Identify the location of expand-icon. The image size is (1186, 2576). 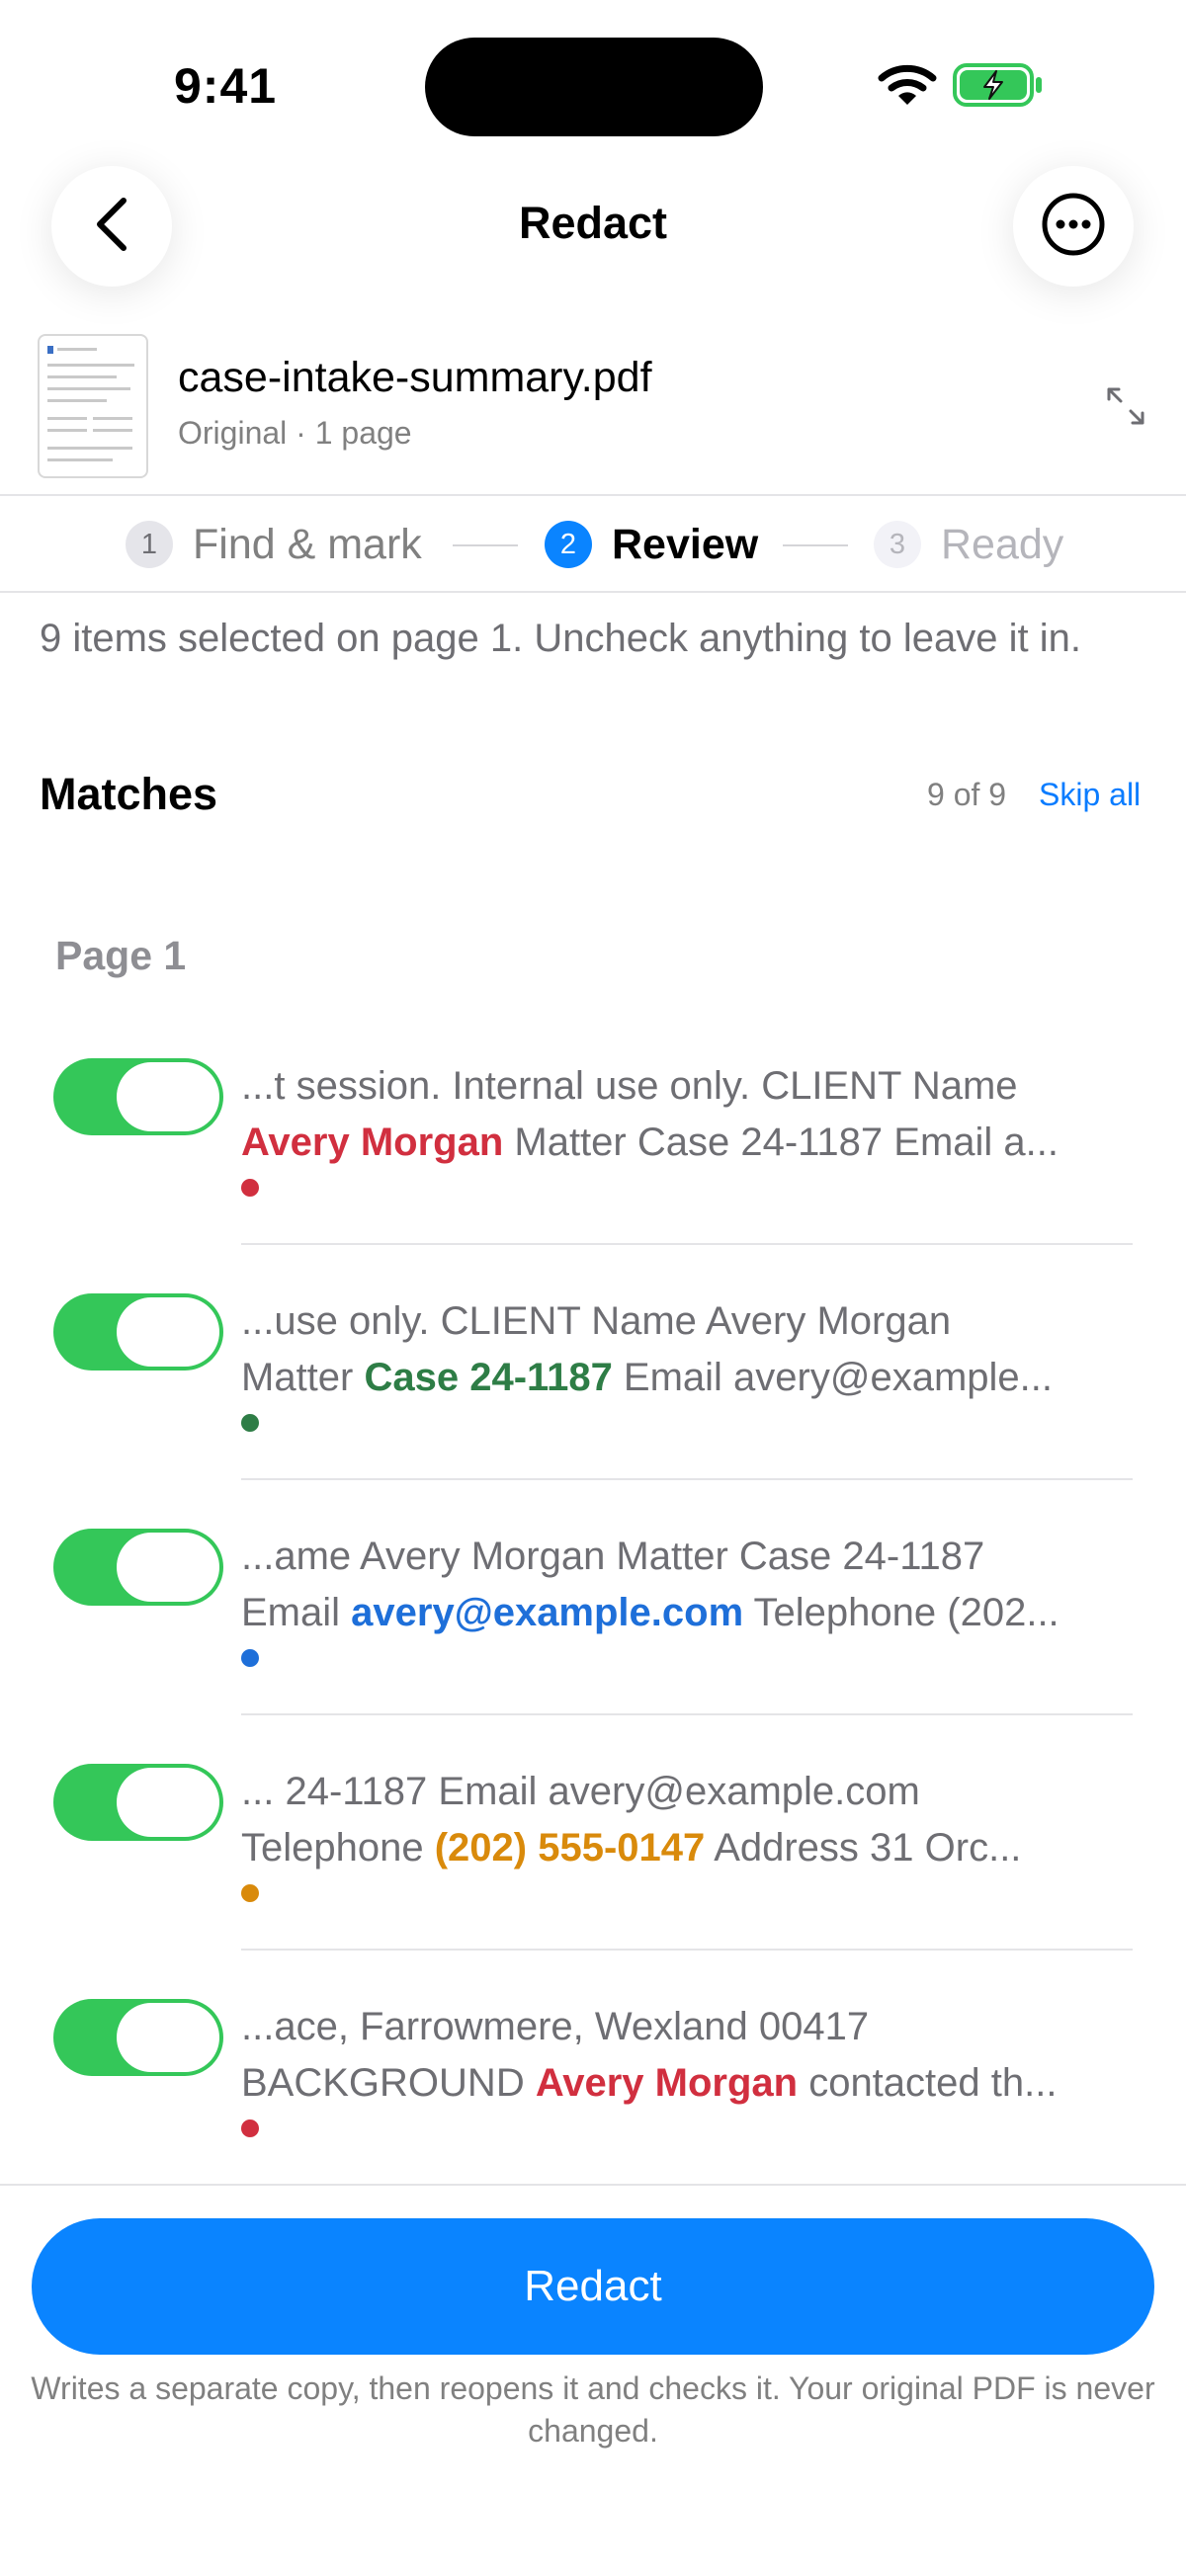
(1125, 408).